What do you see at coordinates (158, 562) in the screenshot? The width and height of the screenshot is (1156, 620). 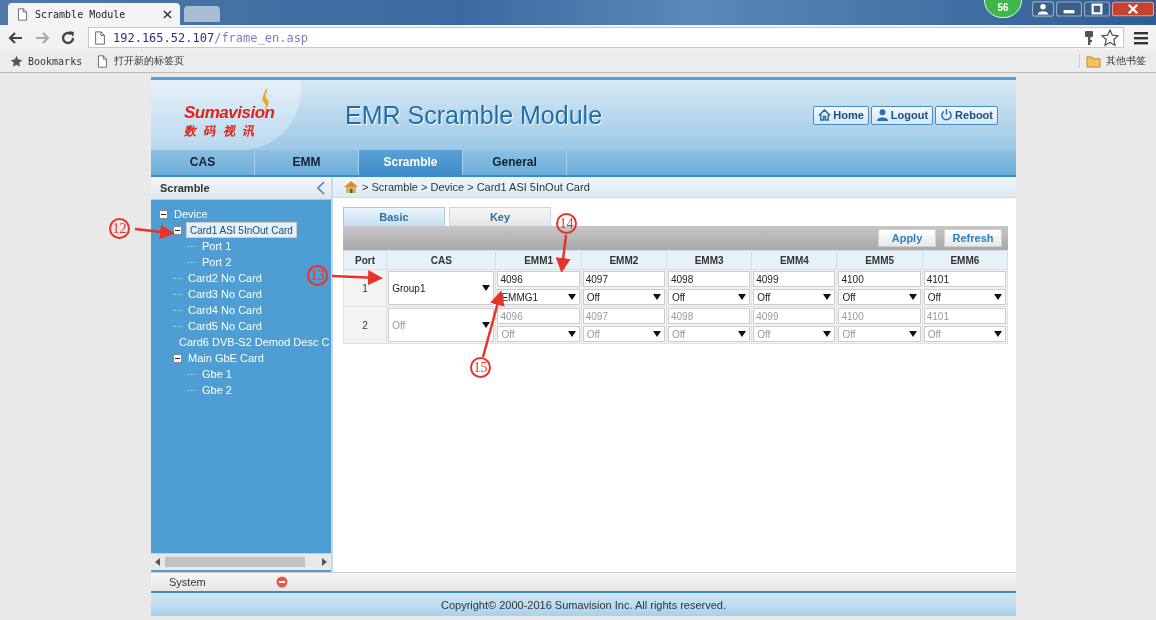 I see `scroll-left-icon` at bounding box center [158, 562].